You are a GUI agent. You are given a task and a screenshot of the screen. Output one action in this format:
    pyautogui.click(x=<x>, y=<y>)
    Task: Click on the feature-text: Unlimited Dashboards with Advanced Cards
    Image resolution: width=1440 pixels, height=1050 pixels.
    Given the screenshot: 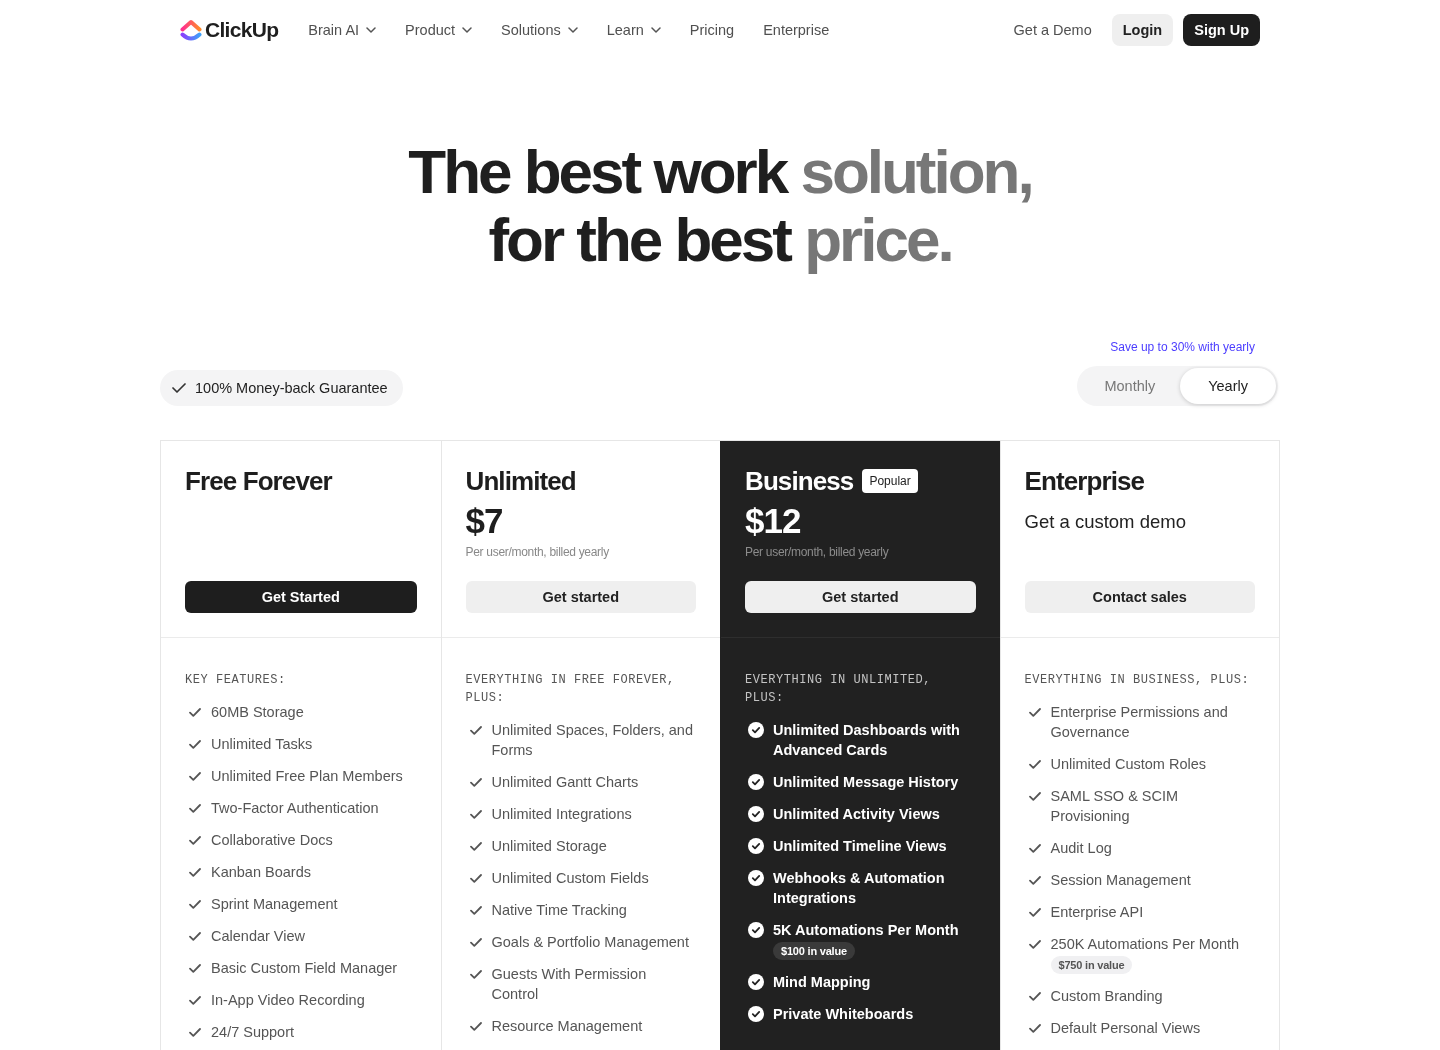 What is the action you would take?
    pyautogui.click(x=867, y=740)
    